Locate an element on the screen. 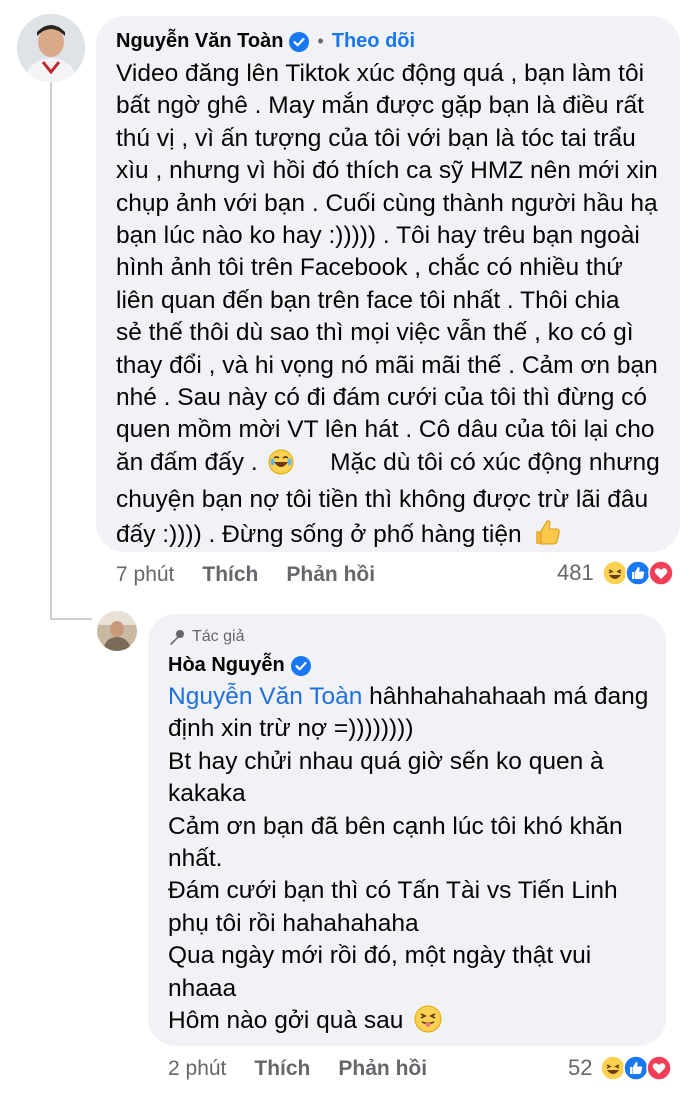 The width and height of the screenshot is (700, 1101). microphone-icon is located at coordinates (177, 637).